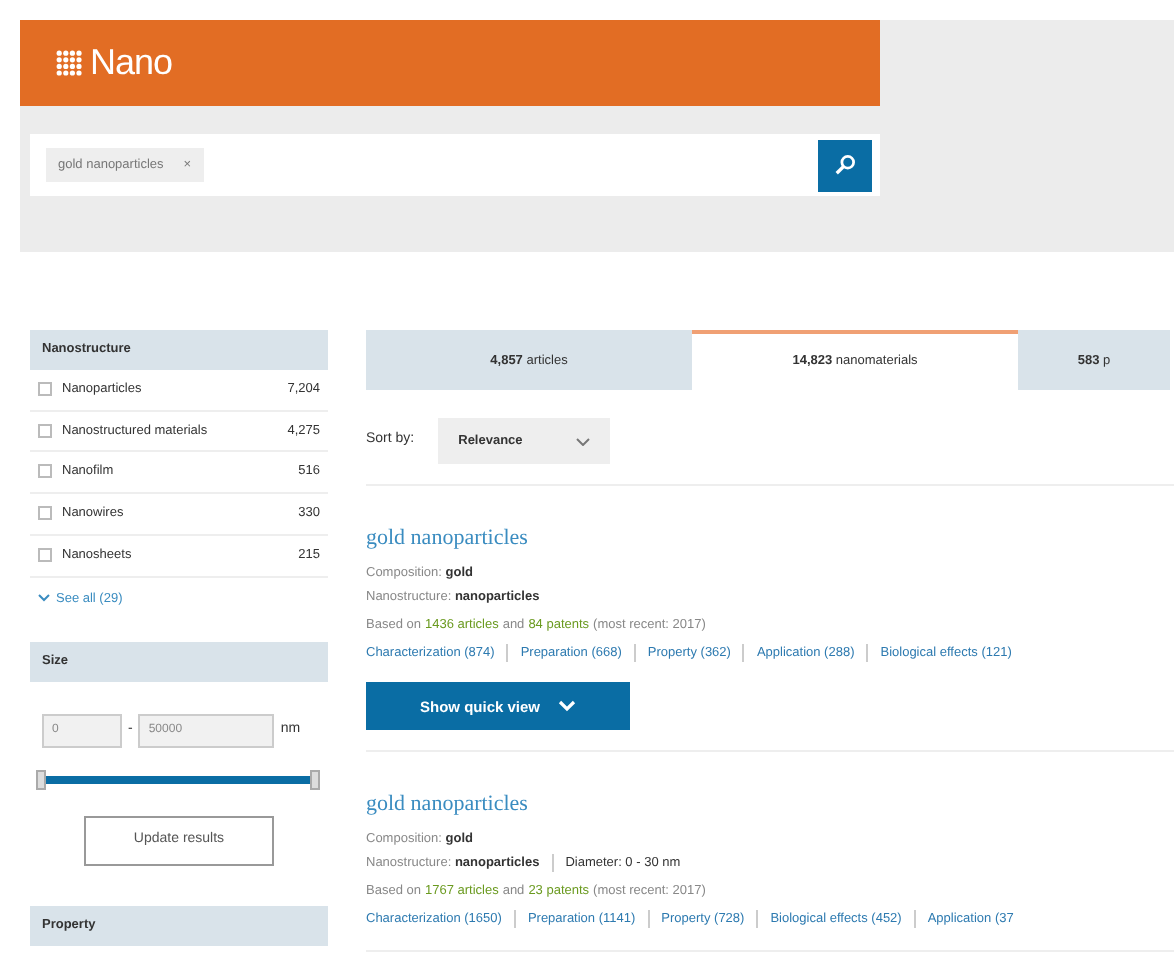  What do you see at coordinates (583, 441) in the screenshot?
I see `caret-icon` at bounding box center [583, 441].